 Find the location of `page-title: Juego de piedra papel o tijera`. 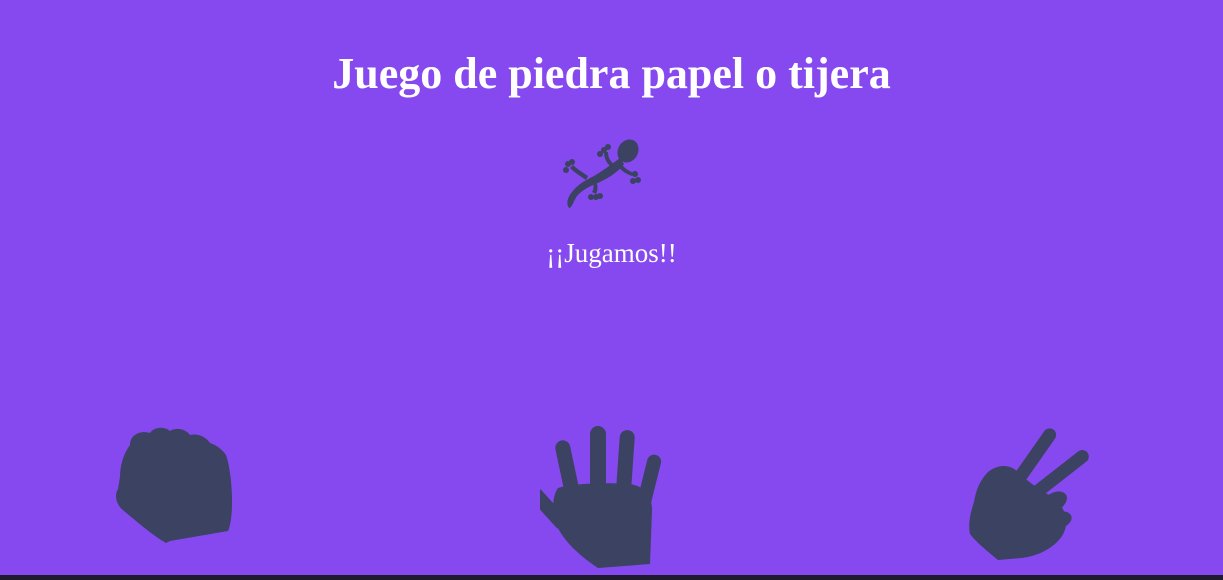

page-title: Juego de piedra papel o tijera is located at coordinates (611, 73).